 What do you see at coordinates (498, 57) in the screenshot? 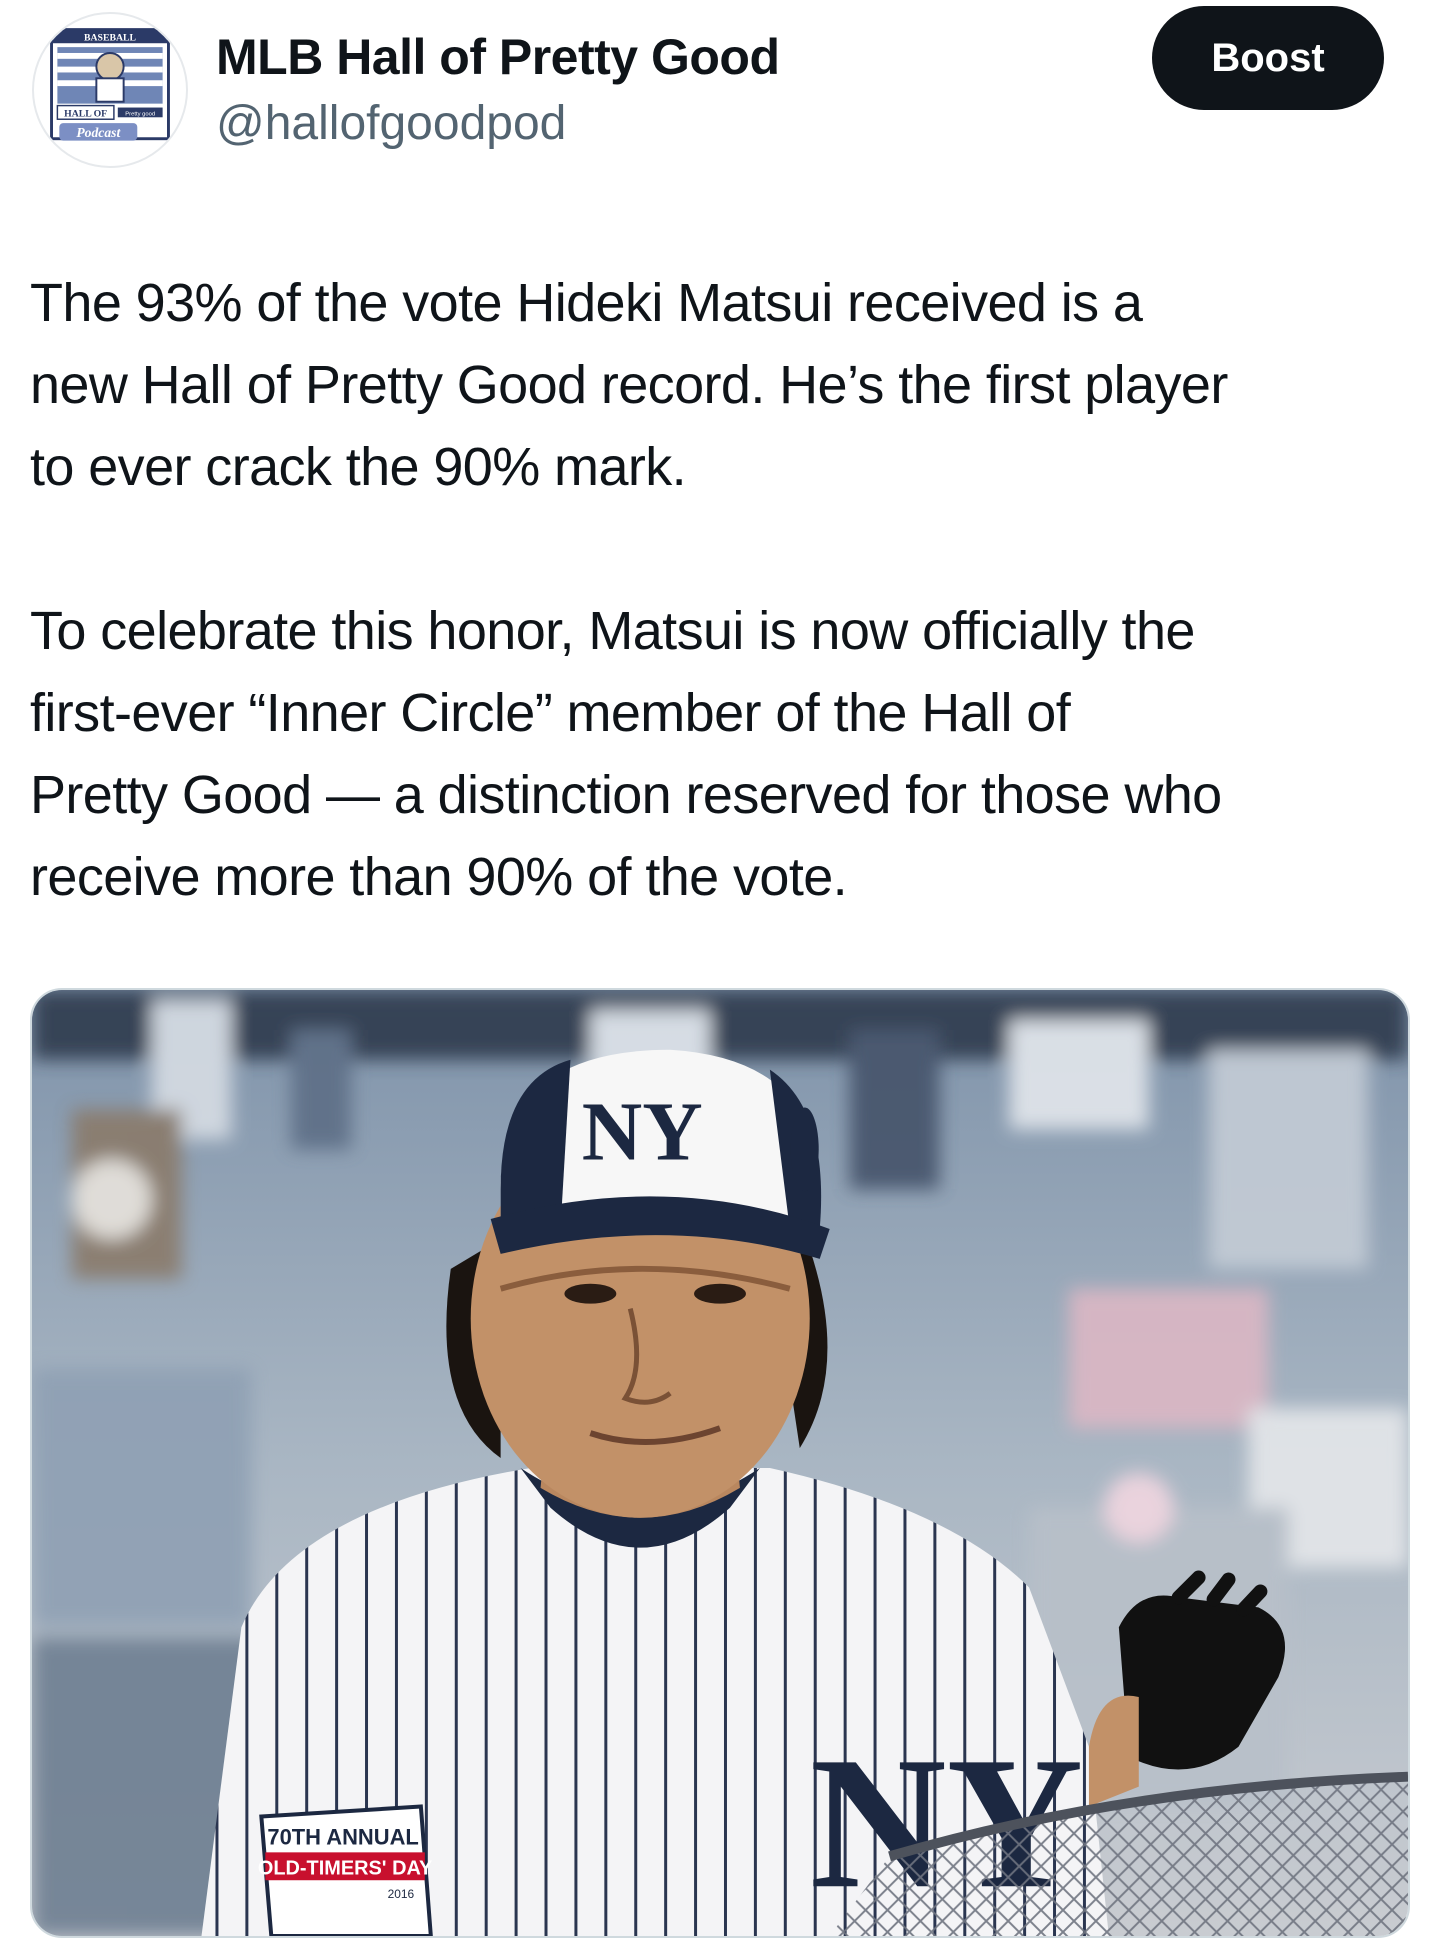
I see `account-display-name: MLB Hall of Pretty Good` at bounding box center [498, 57].